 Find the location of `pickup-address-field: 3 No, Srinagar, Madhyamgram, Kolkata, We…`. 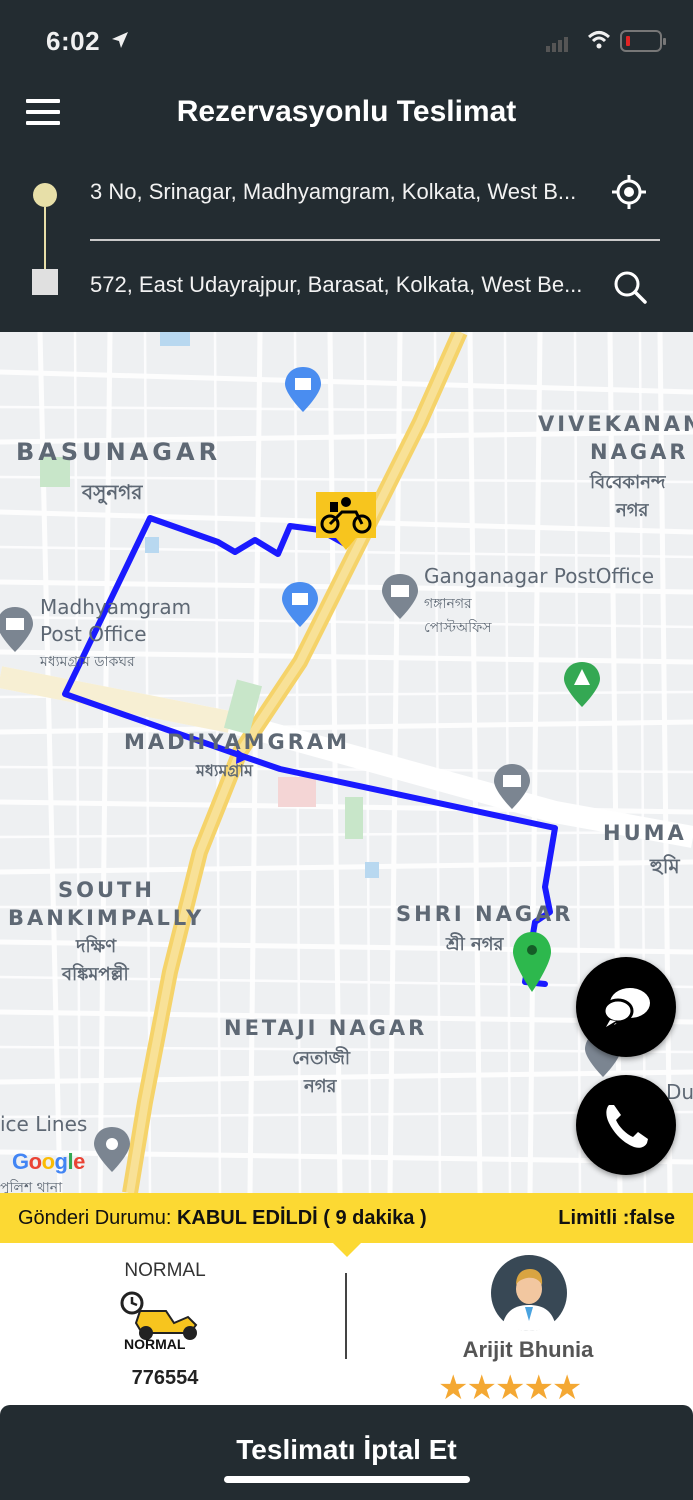

pickup-address-field: 3 No, Srinagar, Madhyamgram, Kolkata, We… is located at coordinates (347, 192).